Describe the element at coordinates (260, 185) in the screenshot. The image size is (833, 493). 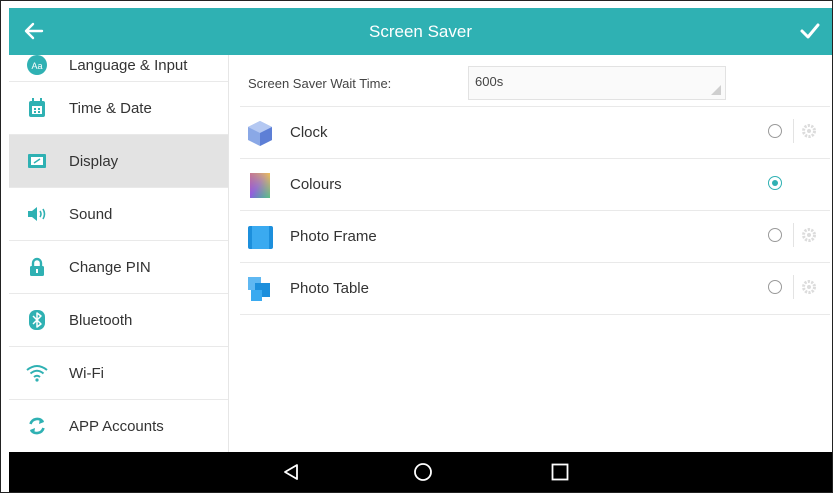
I see `colours-icon` at that location.